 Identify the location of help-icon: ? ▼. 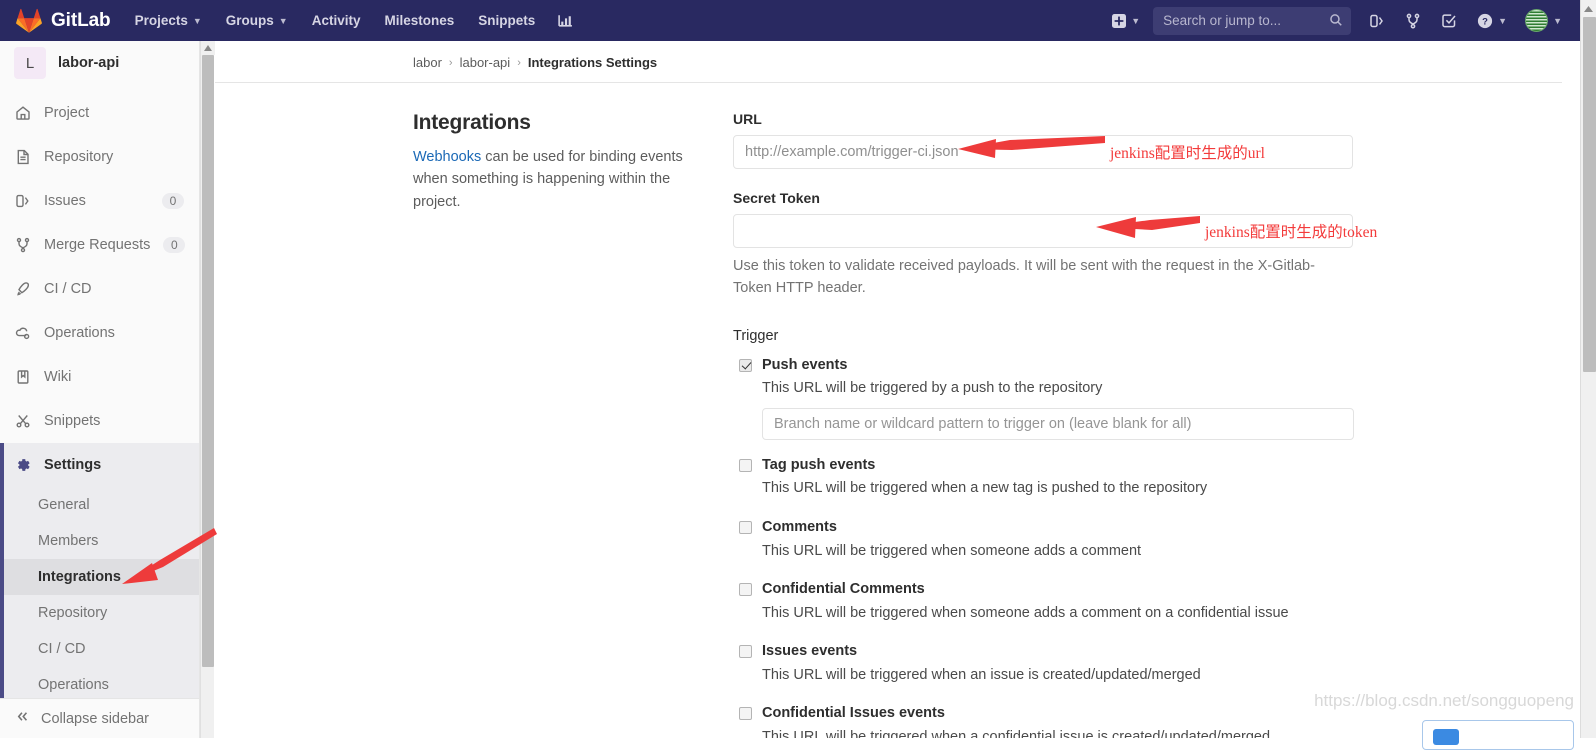
(1492, 20).